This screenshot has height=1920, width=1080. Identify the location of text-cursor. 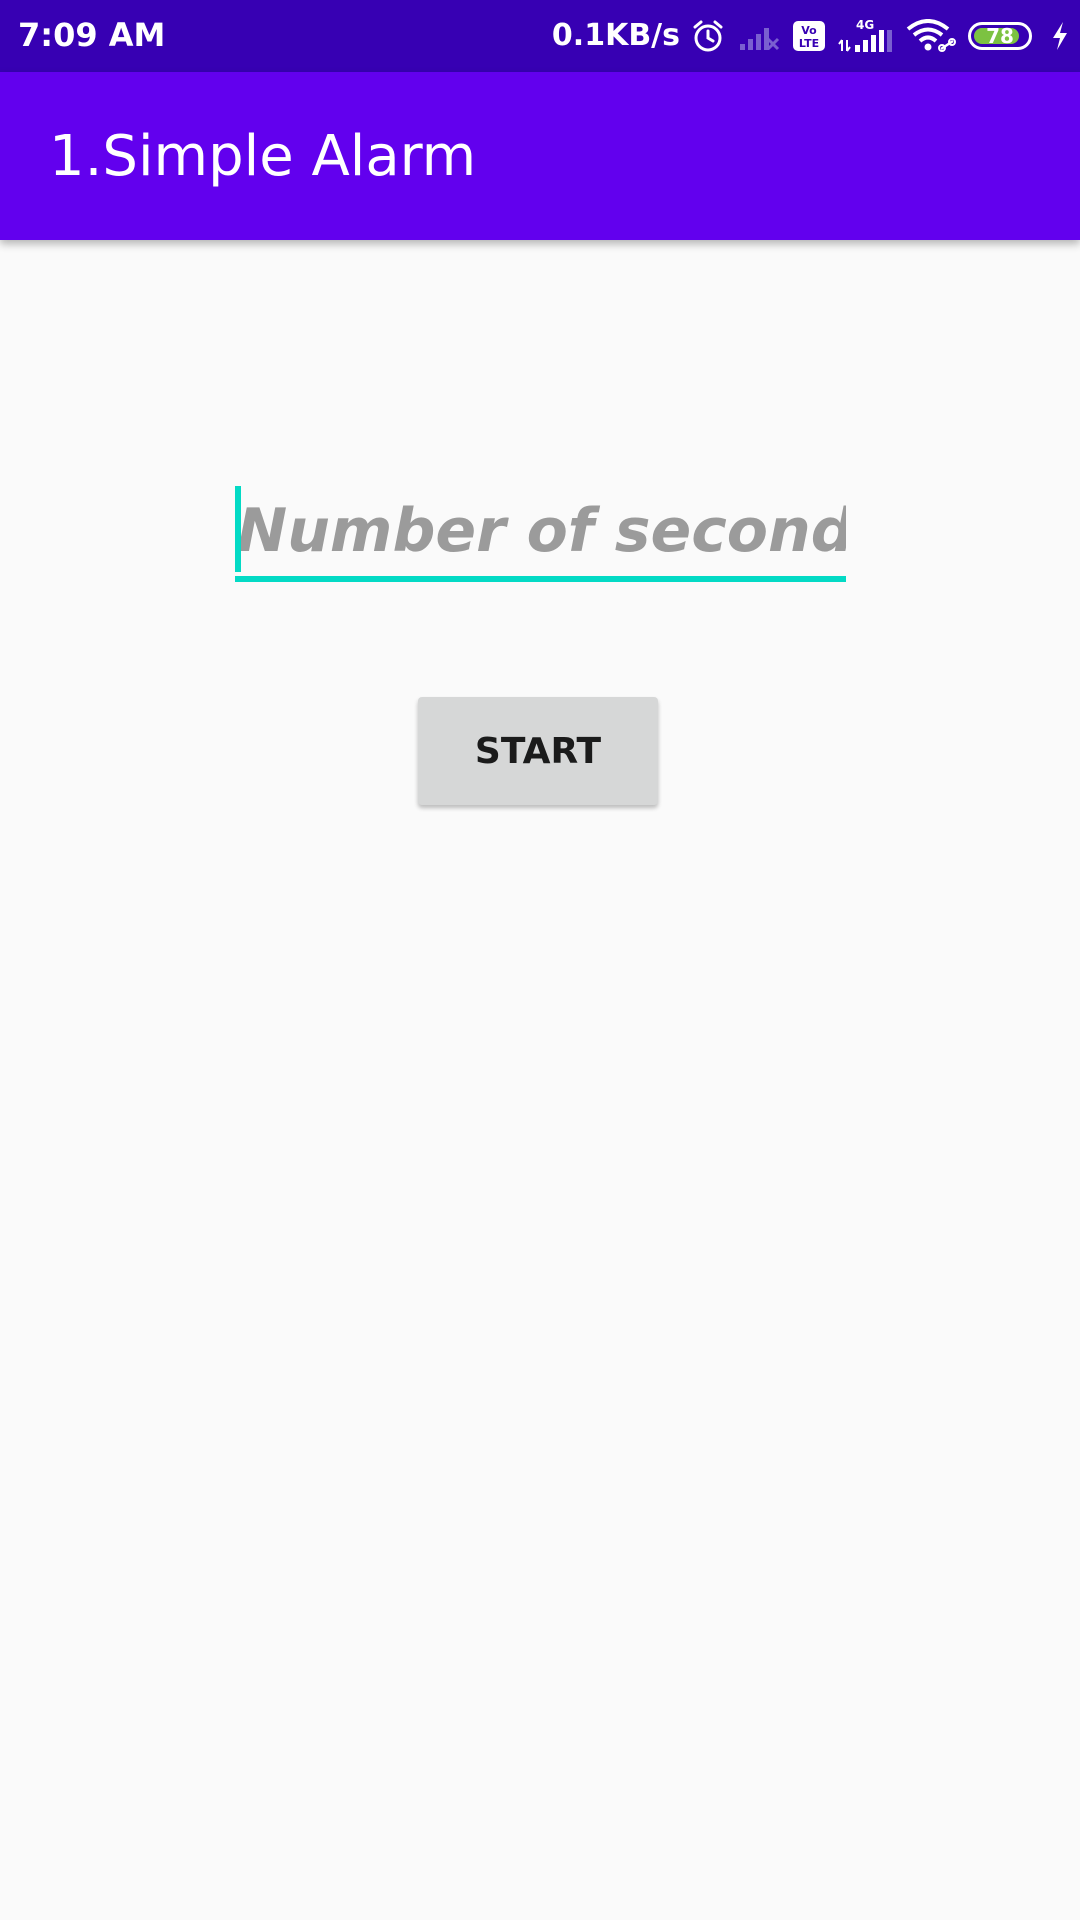
(238, 529).